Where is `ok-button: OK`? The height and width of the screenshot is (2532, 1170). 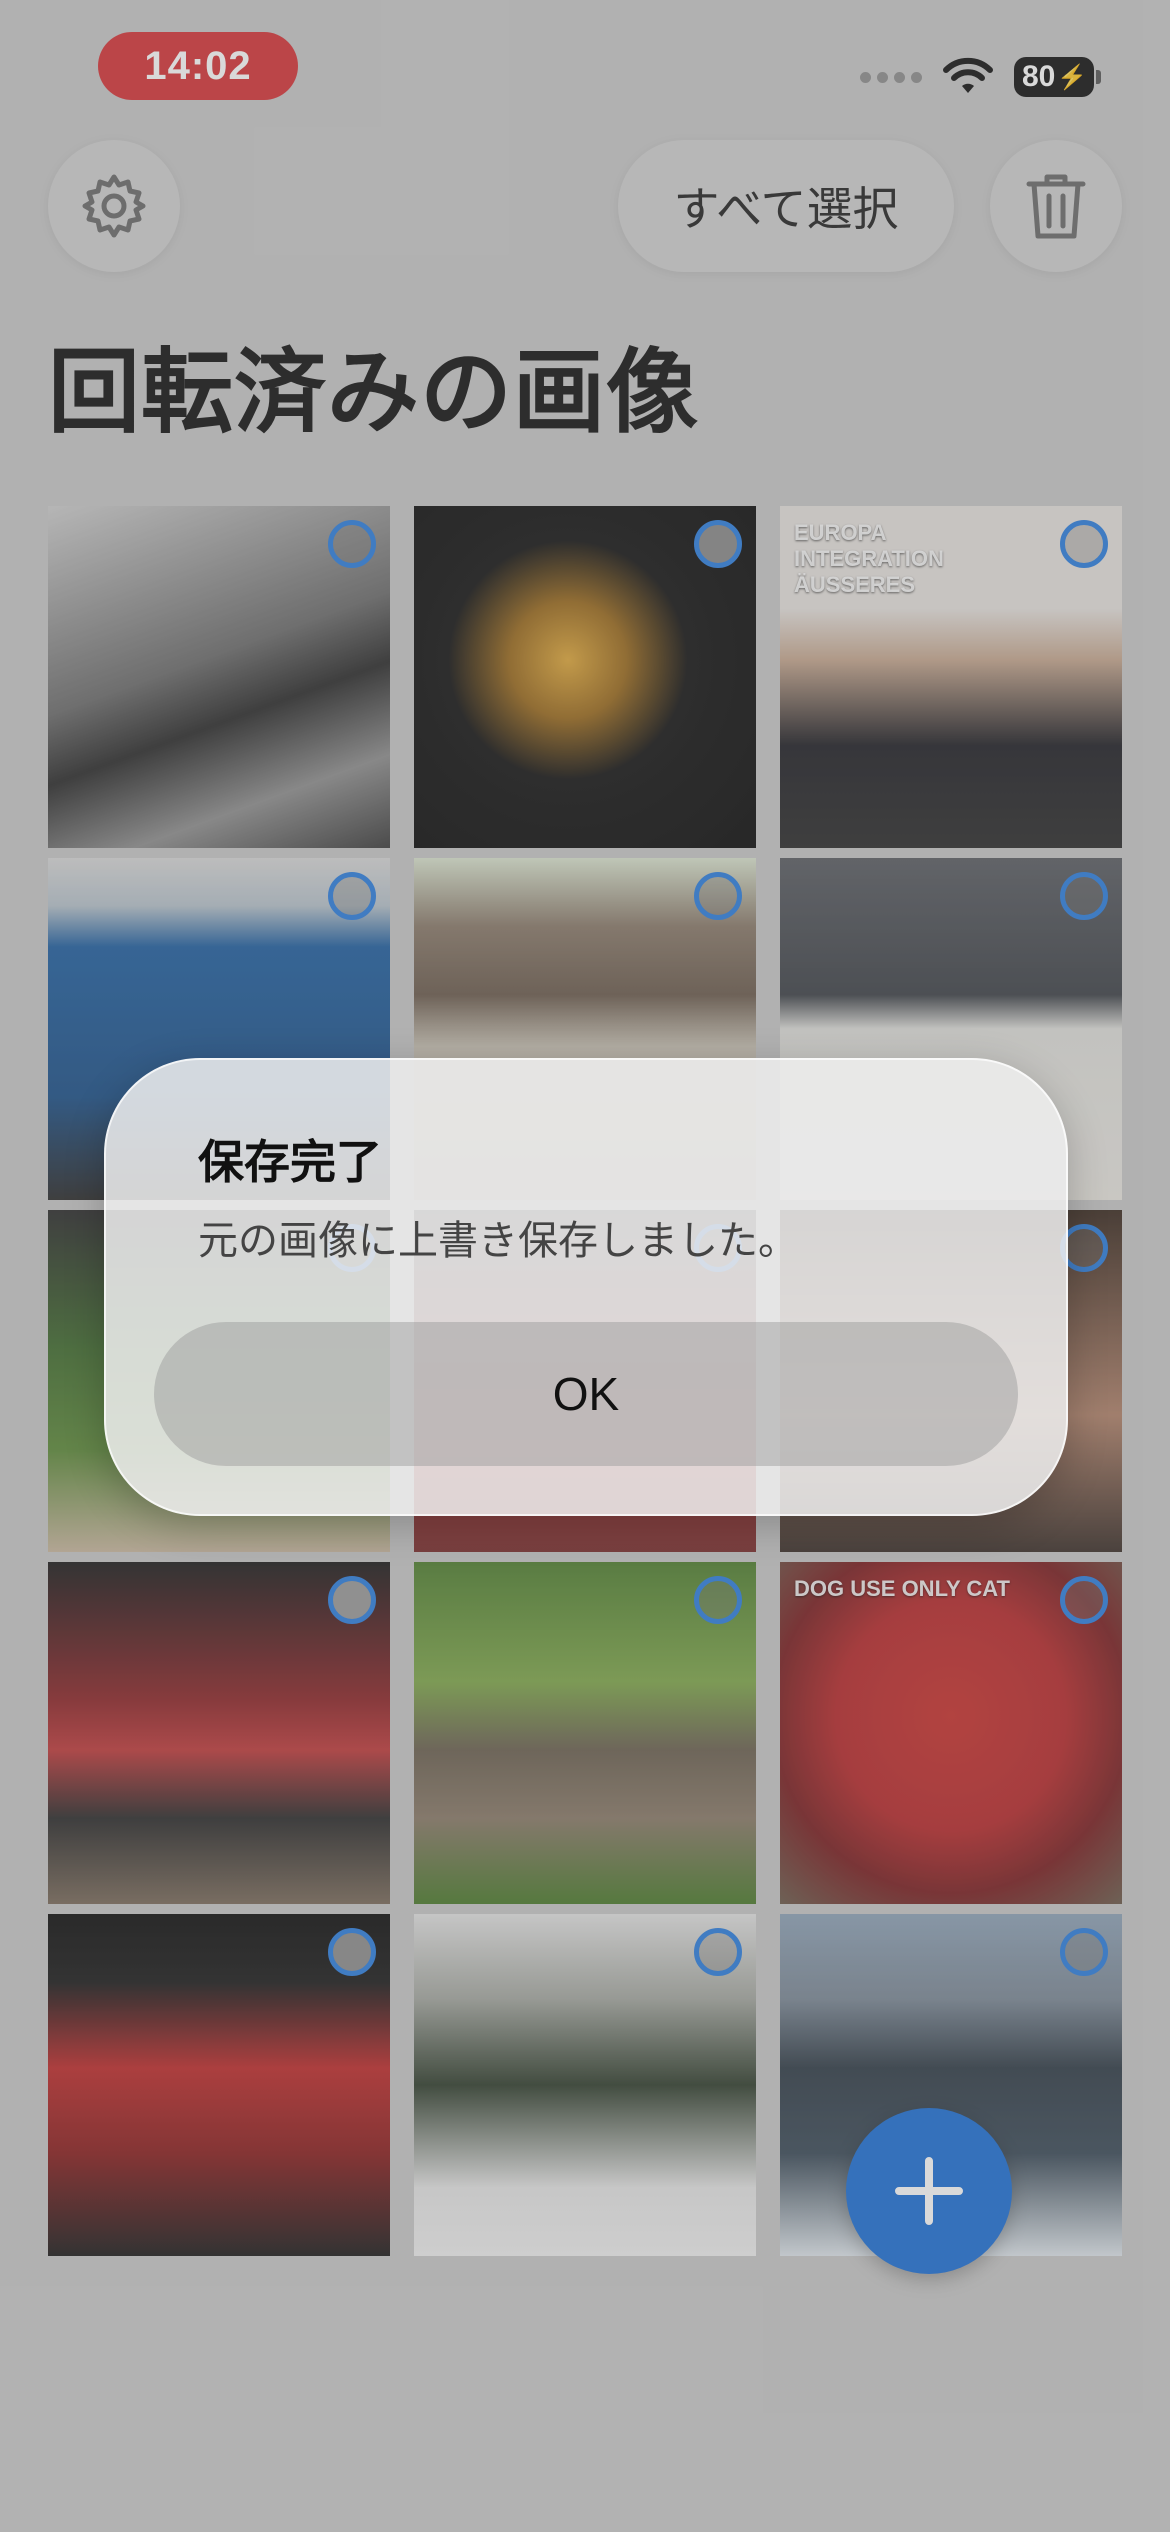
ok-button: OK is located at coordinates (586, 1394).